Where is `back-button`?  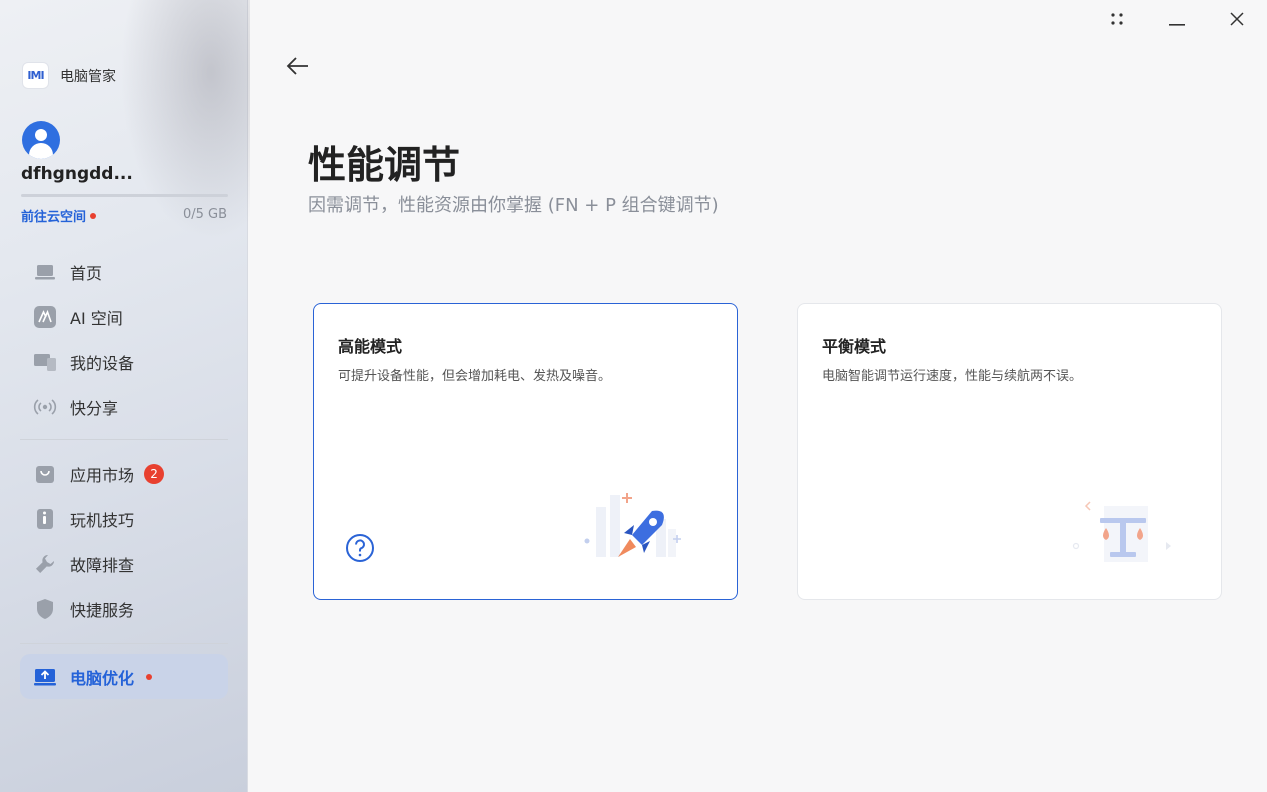 back-button is located at coordinates (298, 68).